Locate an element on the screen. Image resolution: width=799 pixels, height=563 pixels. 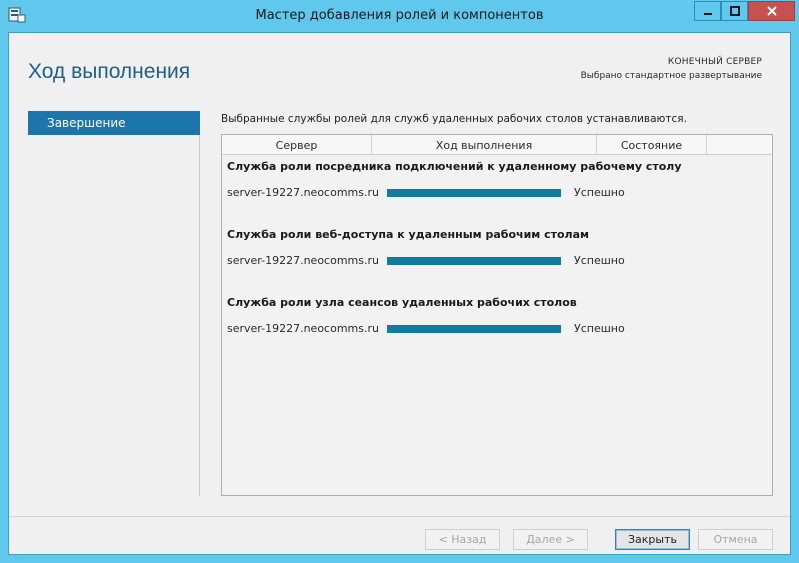
wizard-nav: Завершение is located at coordinates (114, 303).